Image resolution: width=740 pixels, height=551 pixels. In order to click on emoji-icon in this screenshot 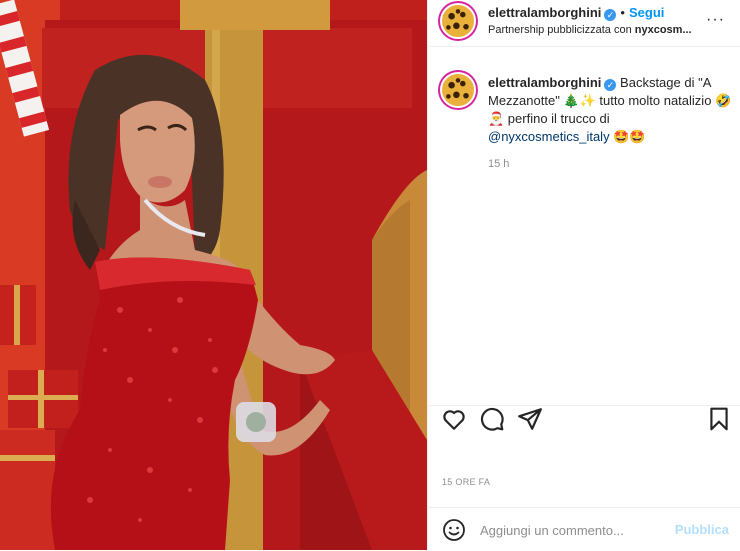, I will do `click(454, 530)`.